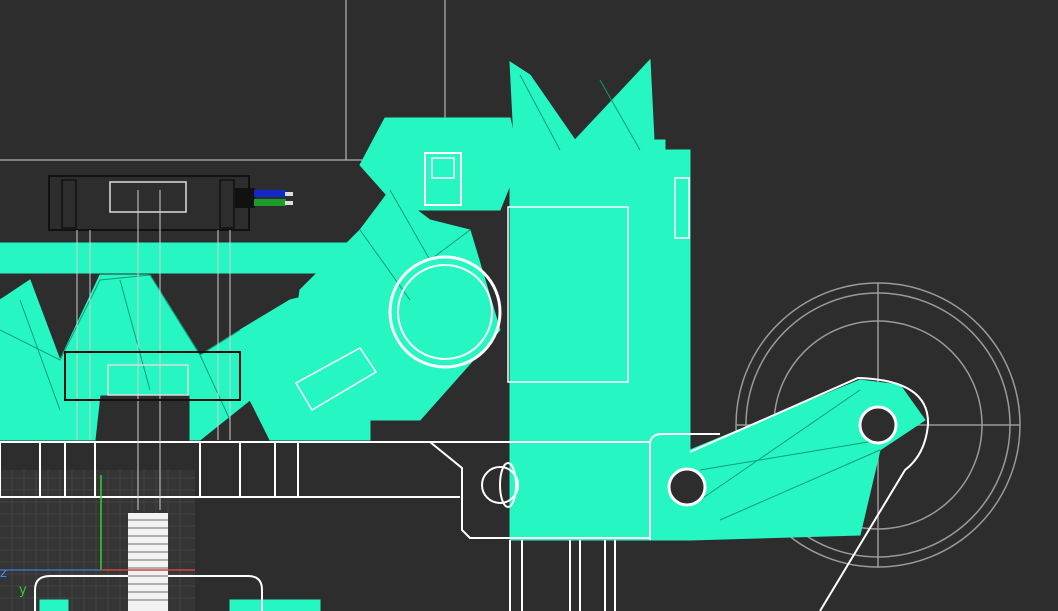 The image size is (1058, 611). What do you see at coordinates (148, 562) in the screenshot?
I see `spring` at bounding box center [148, 562].